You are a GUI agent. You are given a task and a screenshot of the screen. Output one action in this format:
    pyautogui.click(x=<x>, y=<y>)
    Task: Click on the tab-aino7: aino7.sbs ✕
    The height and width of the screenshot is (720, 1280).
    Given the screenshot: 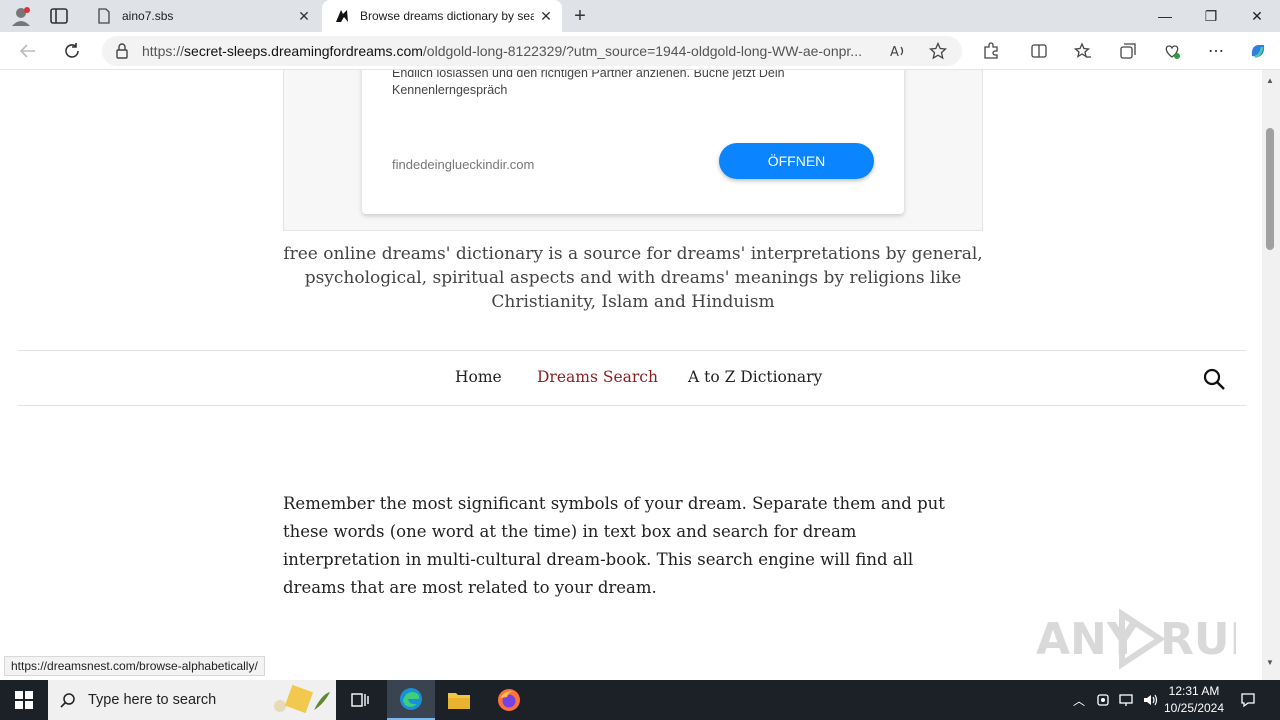 What is the action you would take?
    pyautogui.click(x=202, y=16)
    